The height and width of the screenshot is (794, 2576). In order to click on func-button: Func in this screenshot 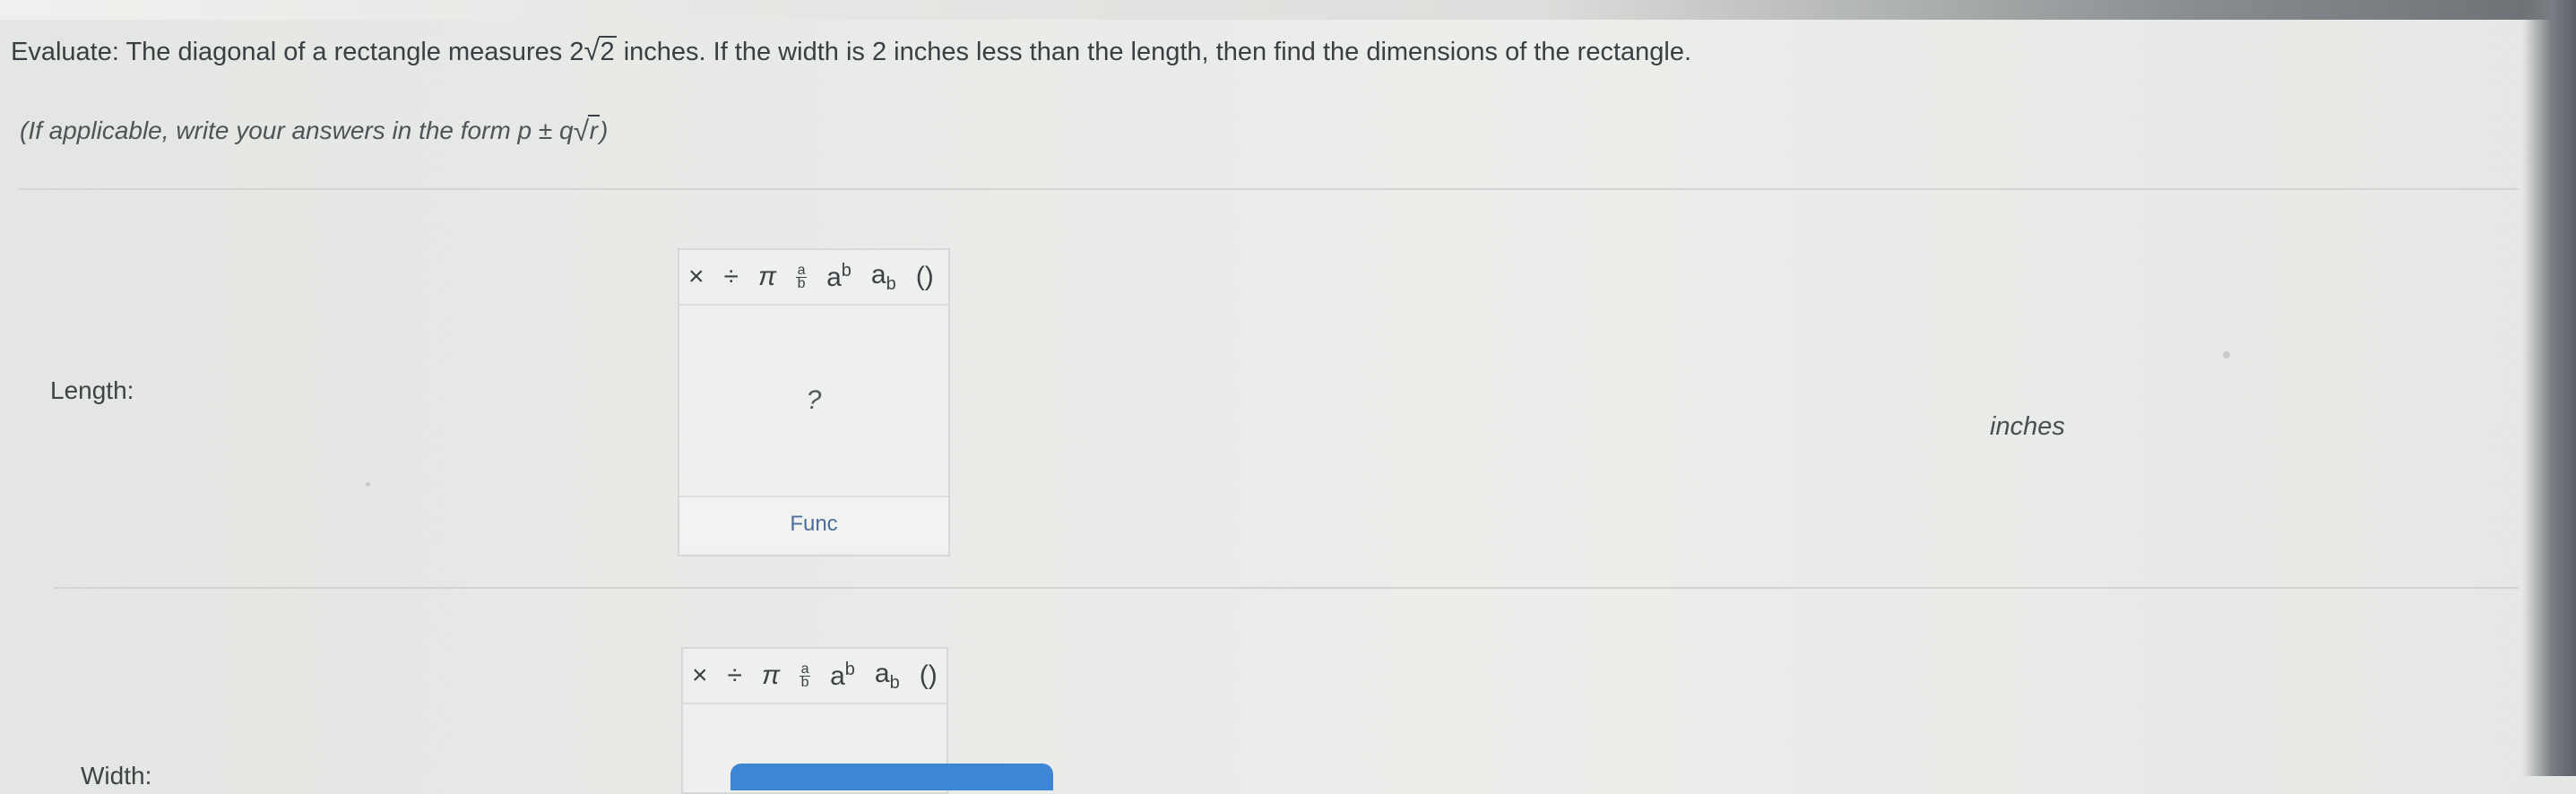, I will do `click(813, 523)`.